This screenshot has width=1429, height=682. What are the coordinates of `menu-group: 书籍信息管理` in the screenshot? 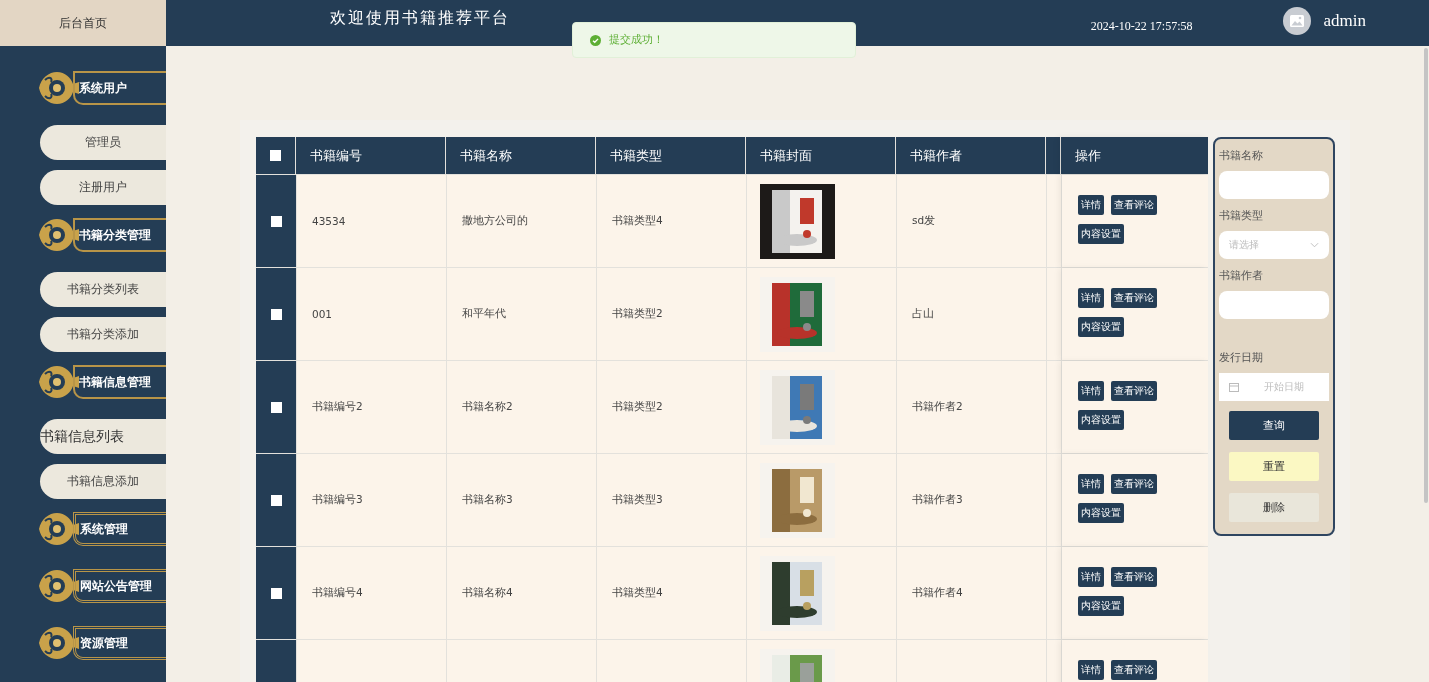 It's located at (119, 382).